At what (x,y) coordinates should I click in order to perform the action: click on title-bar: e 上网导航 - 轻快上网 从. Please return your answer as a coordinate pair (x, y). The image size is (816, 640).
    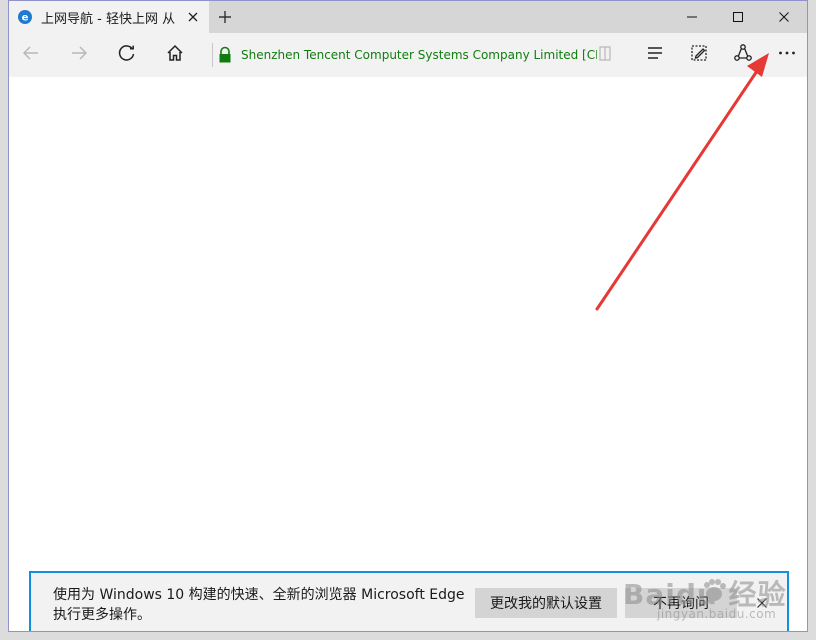
    Looking at the image, I should click on (408, 17).